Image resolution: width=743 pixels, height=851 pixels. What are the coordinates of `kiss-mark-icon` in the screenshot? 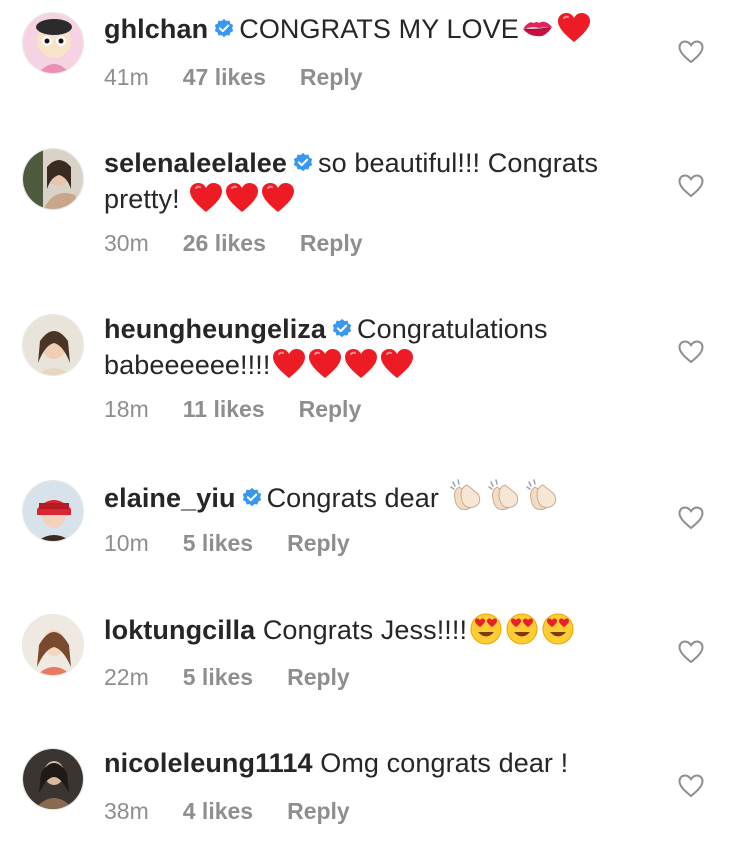 It's located at (538, 33).